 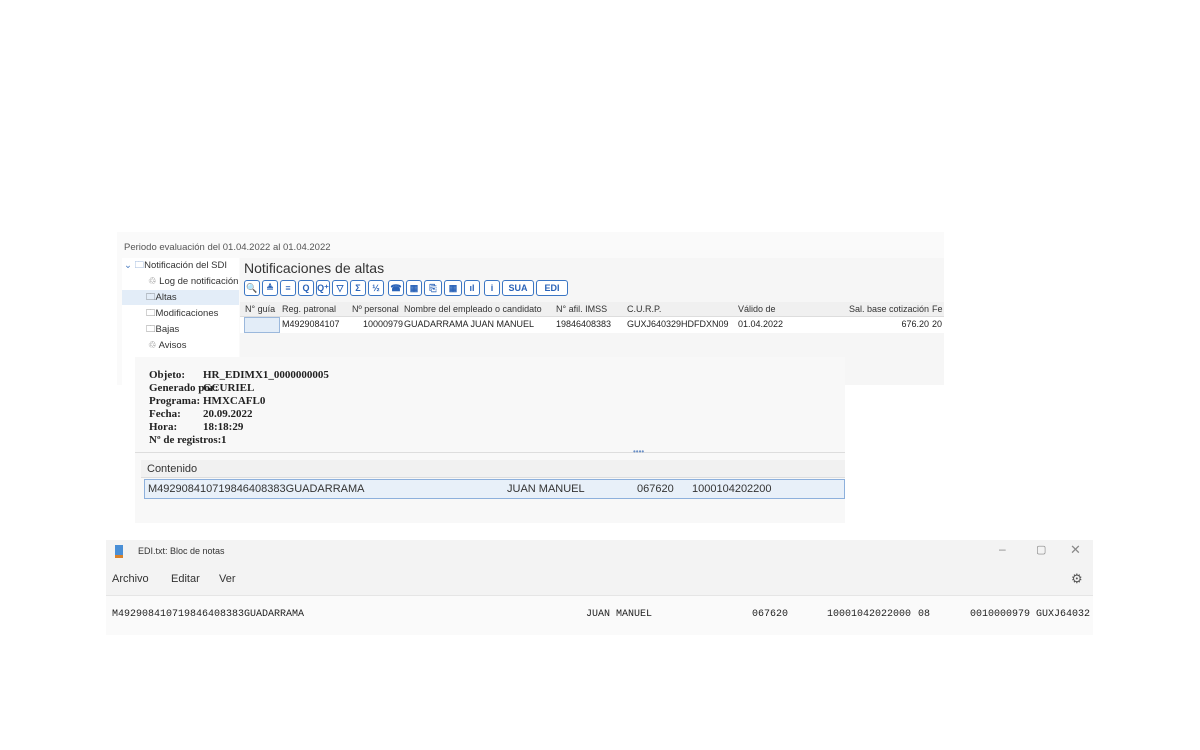 I want to click on column-header: Reg. patronal, so click(x=309, y=309).